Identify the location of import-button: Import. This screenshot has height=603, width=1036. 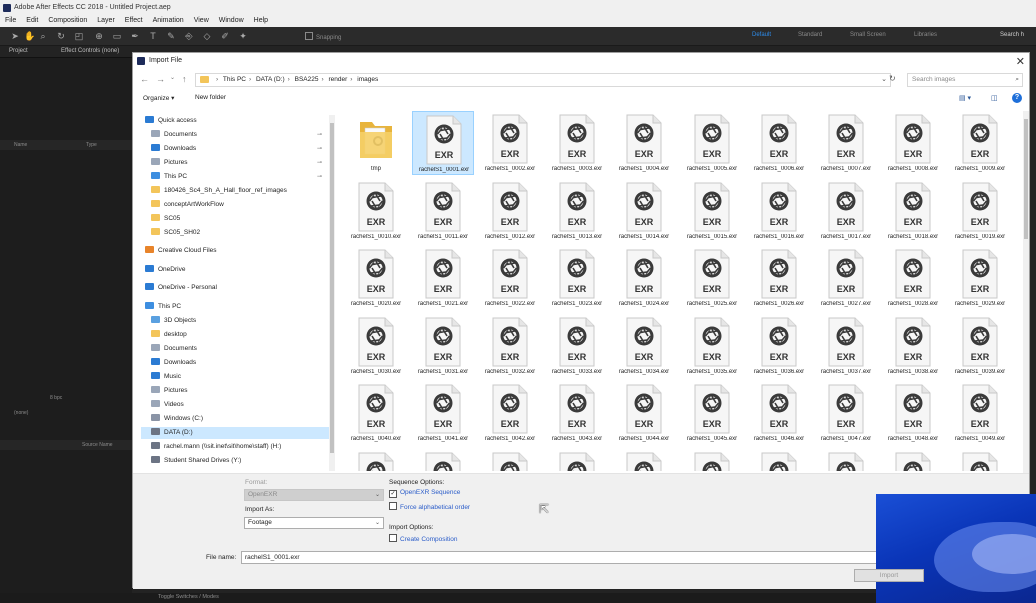
(889, 575).